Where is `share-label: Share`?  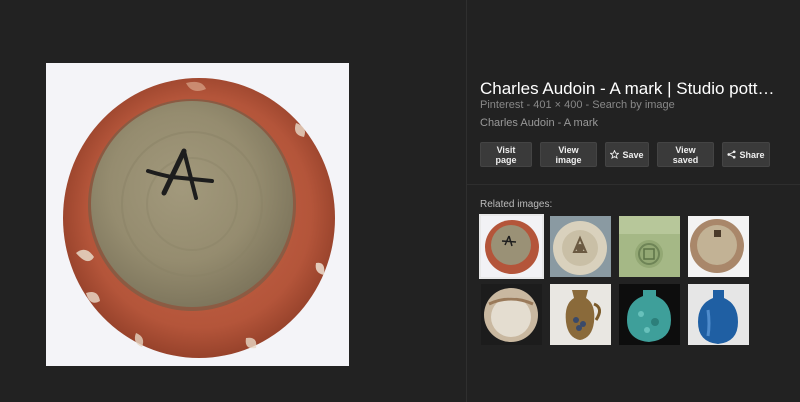
share-label: Share is located at coordinates (752, 154).